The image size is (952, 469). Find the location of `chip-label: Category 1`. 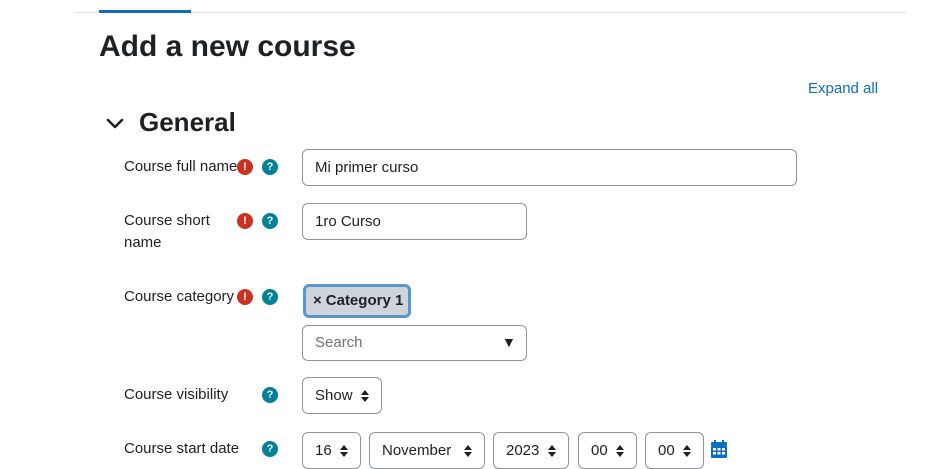

chip-label: Category 1 is located at coordinates (364, 300).